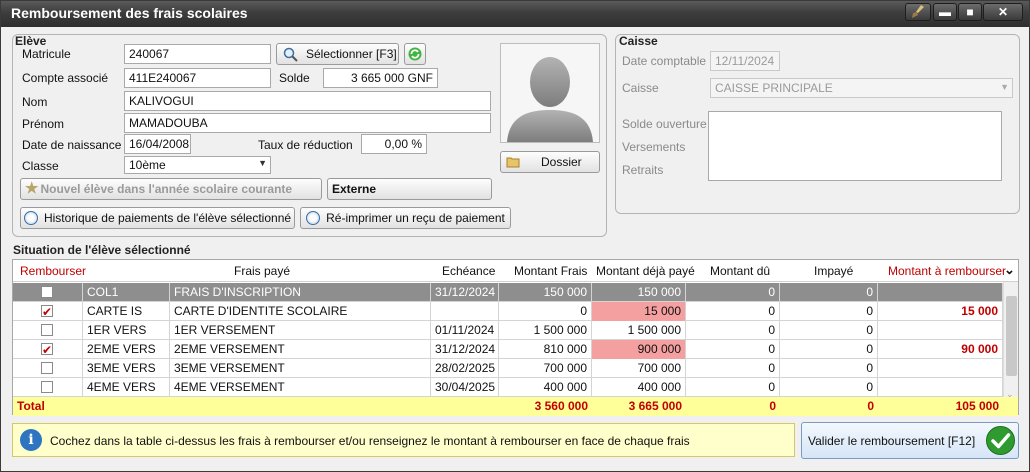 The height and width of the screenshot is (472, 1030). Describe the element at coordinates (513, 163) in the screenshot. I see `folder-icon` at that location.